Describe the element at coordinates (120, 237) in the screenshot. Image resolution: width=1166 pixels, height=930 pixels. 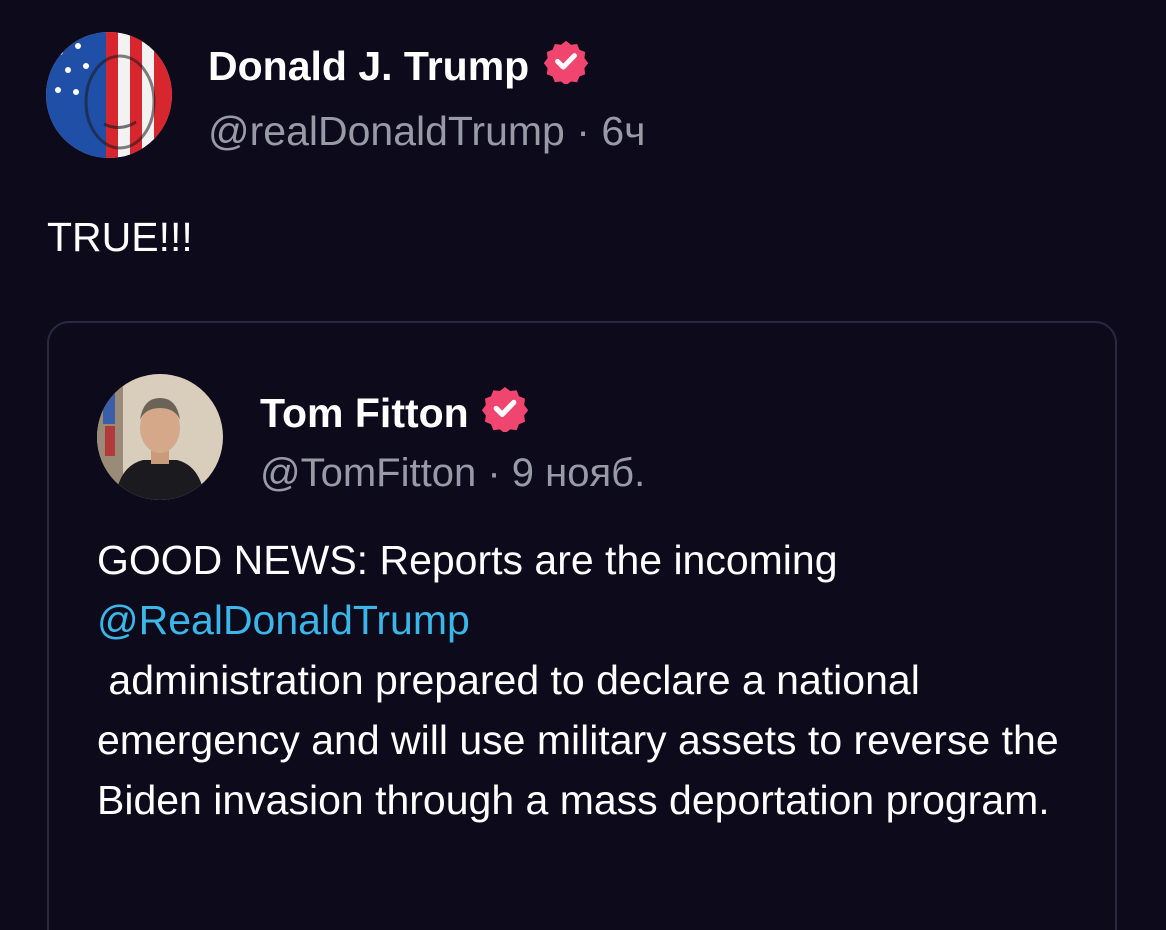
I see `post-text: TRUE!!!` at that location.